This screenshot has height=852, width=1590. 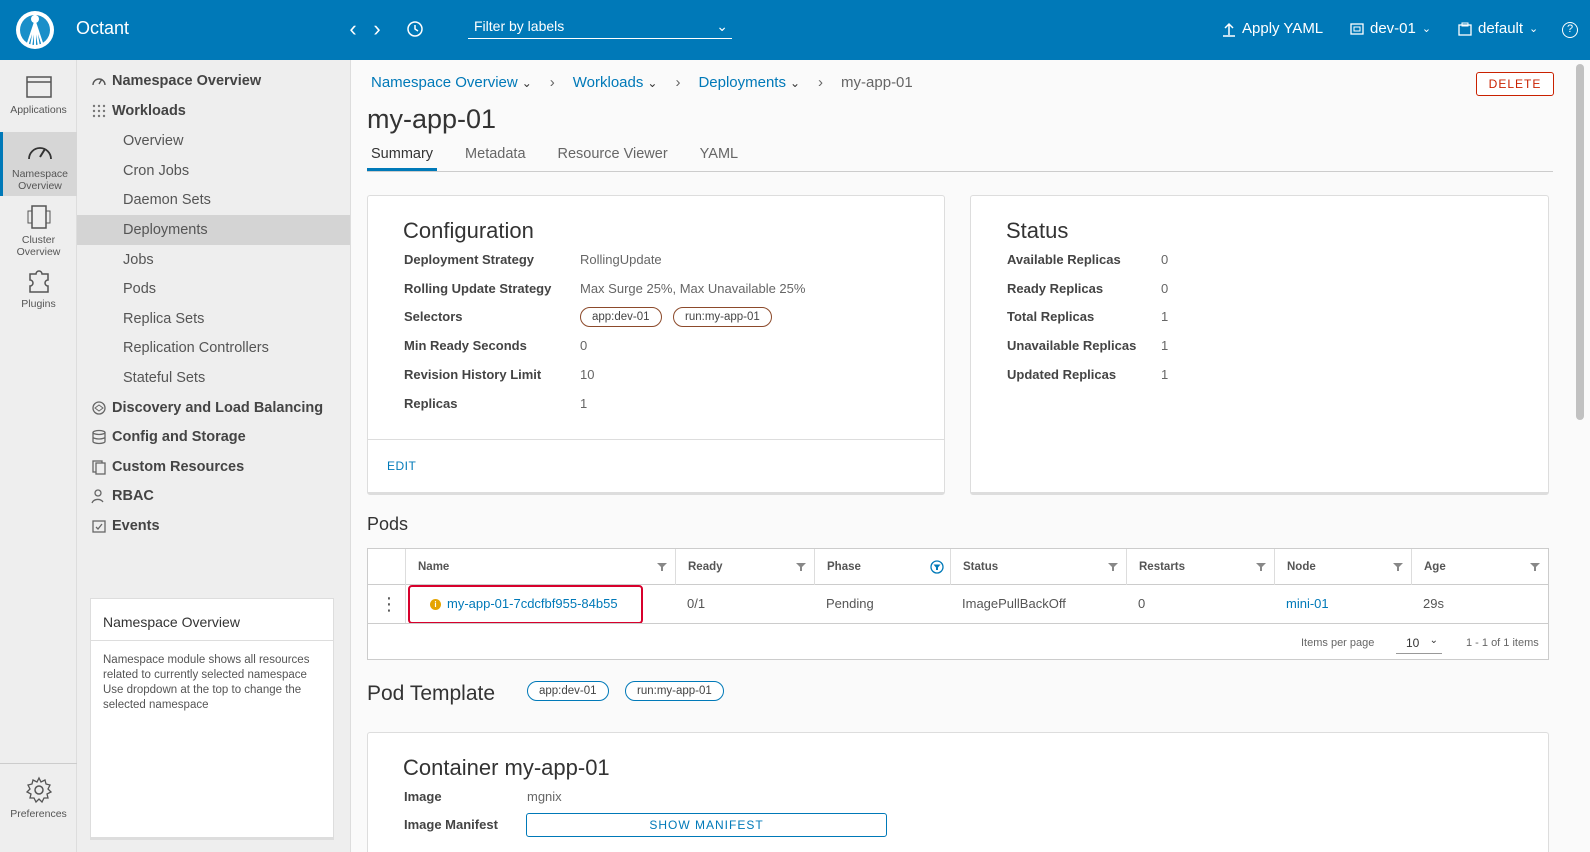 What do you see at coordinates (99, 111) in the screenshot?
I see `grid-icon` at bounding box center [99, 111].